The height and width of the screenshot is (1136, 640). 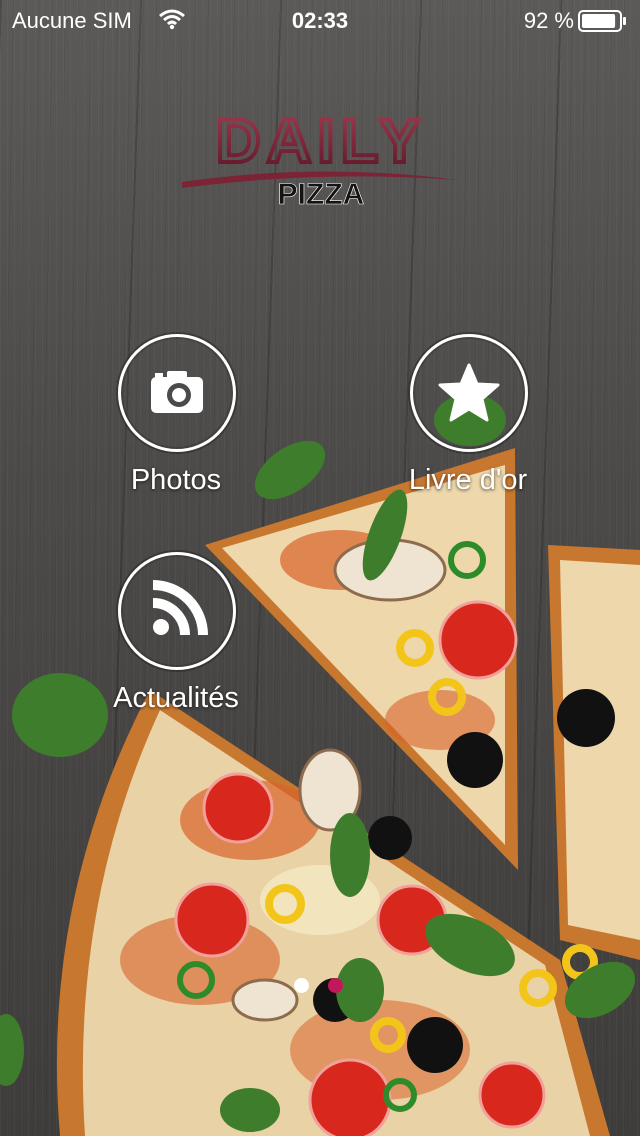 I want to click on guestbook-label: Livre d'or, so click(x=468, y=480).